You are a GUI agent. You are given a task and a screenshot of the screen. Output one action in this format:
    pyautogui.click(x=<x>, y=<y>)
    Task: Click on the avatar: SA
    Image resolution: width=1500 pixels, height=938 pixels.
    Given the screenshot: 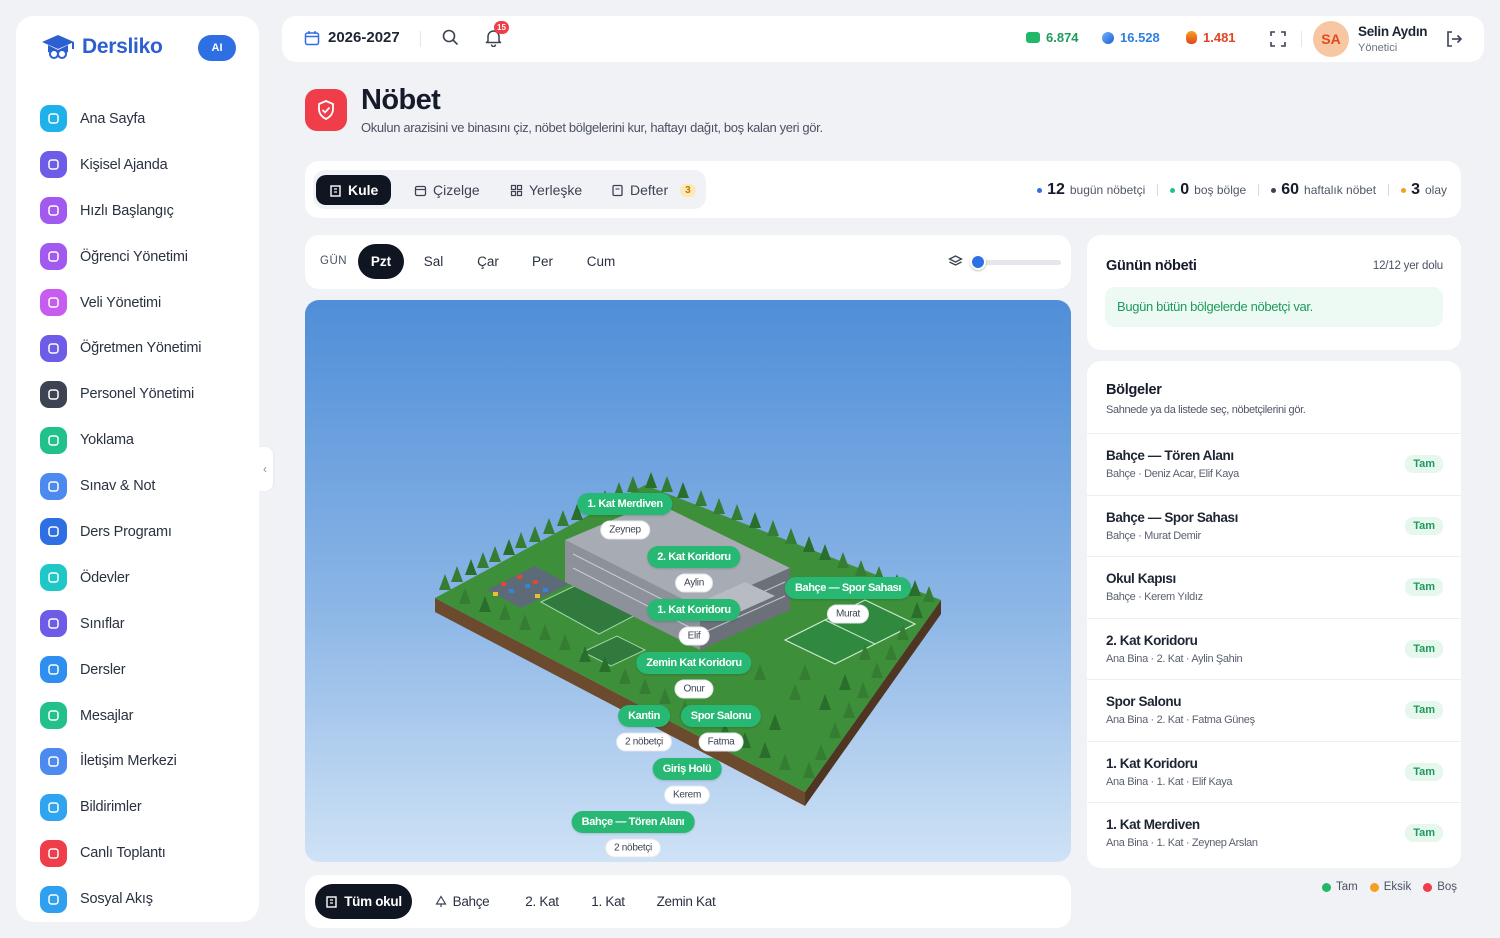 What is the action you would take?
    pyautogui.click(x=1331, y=39)
    